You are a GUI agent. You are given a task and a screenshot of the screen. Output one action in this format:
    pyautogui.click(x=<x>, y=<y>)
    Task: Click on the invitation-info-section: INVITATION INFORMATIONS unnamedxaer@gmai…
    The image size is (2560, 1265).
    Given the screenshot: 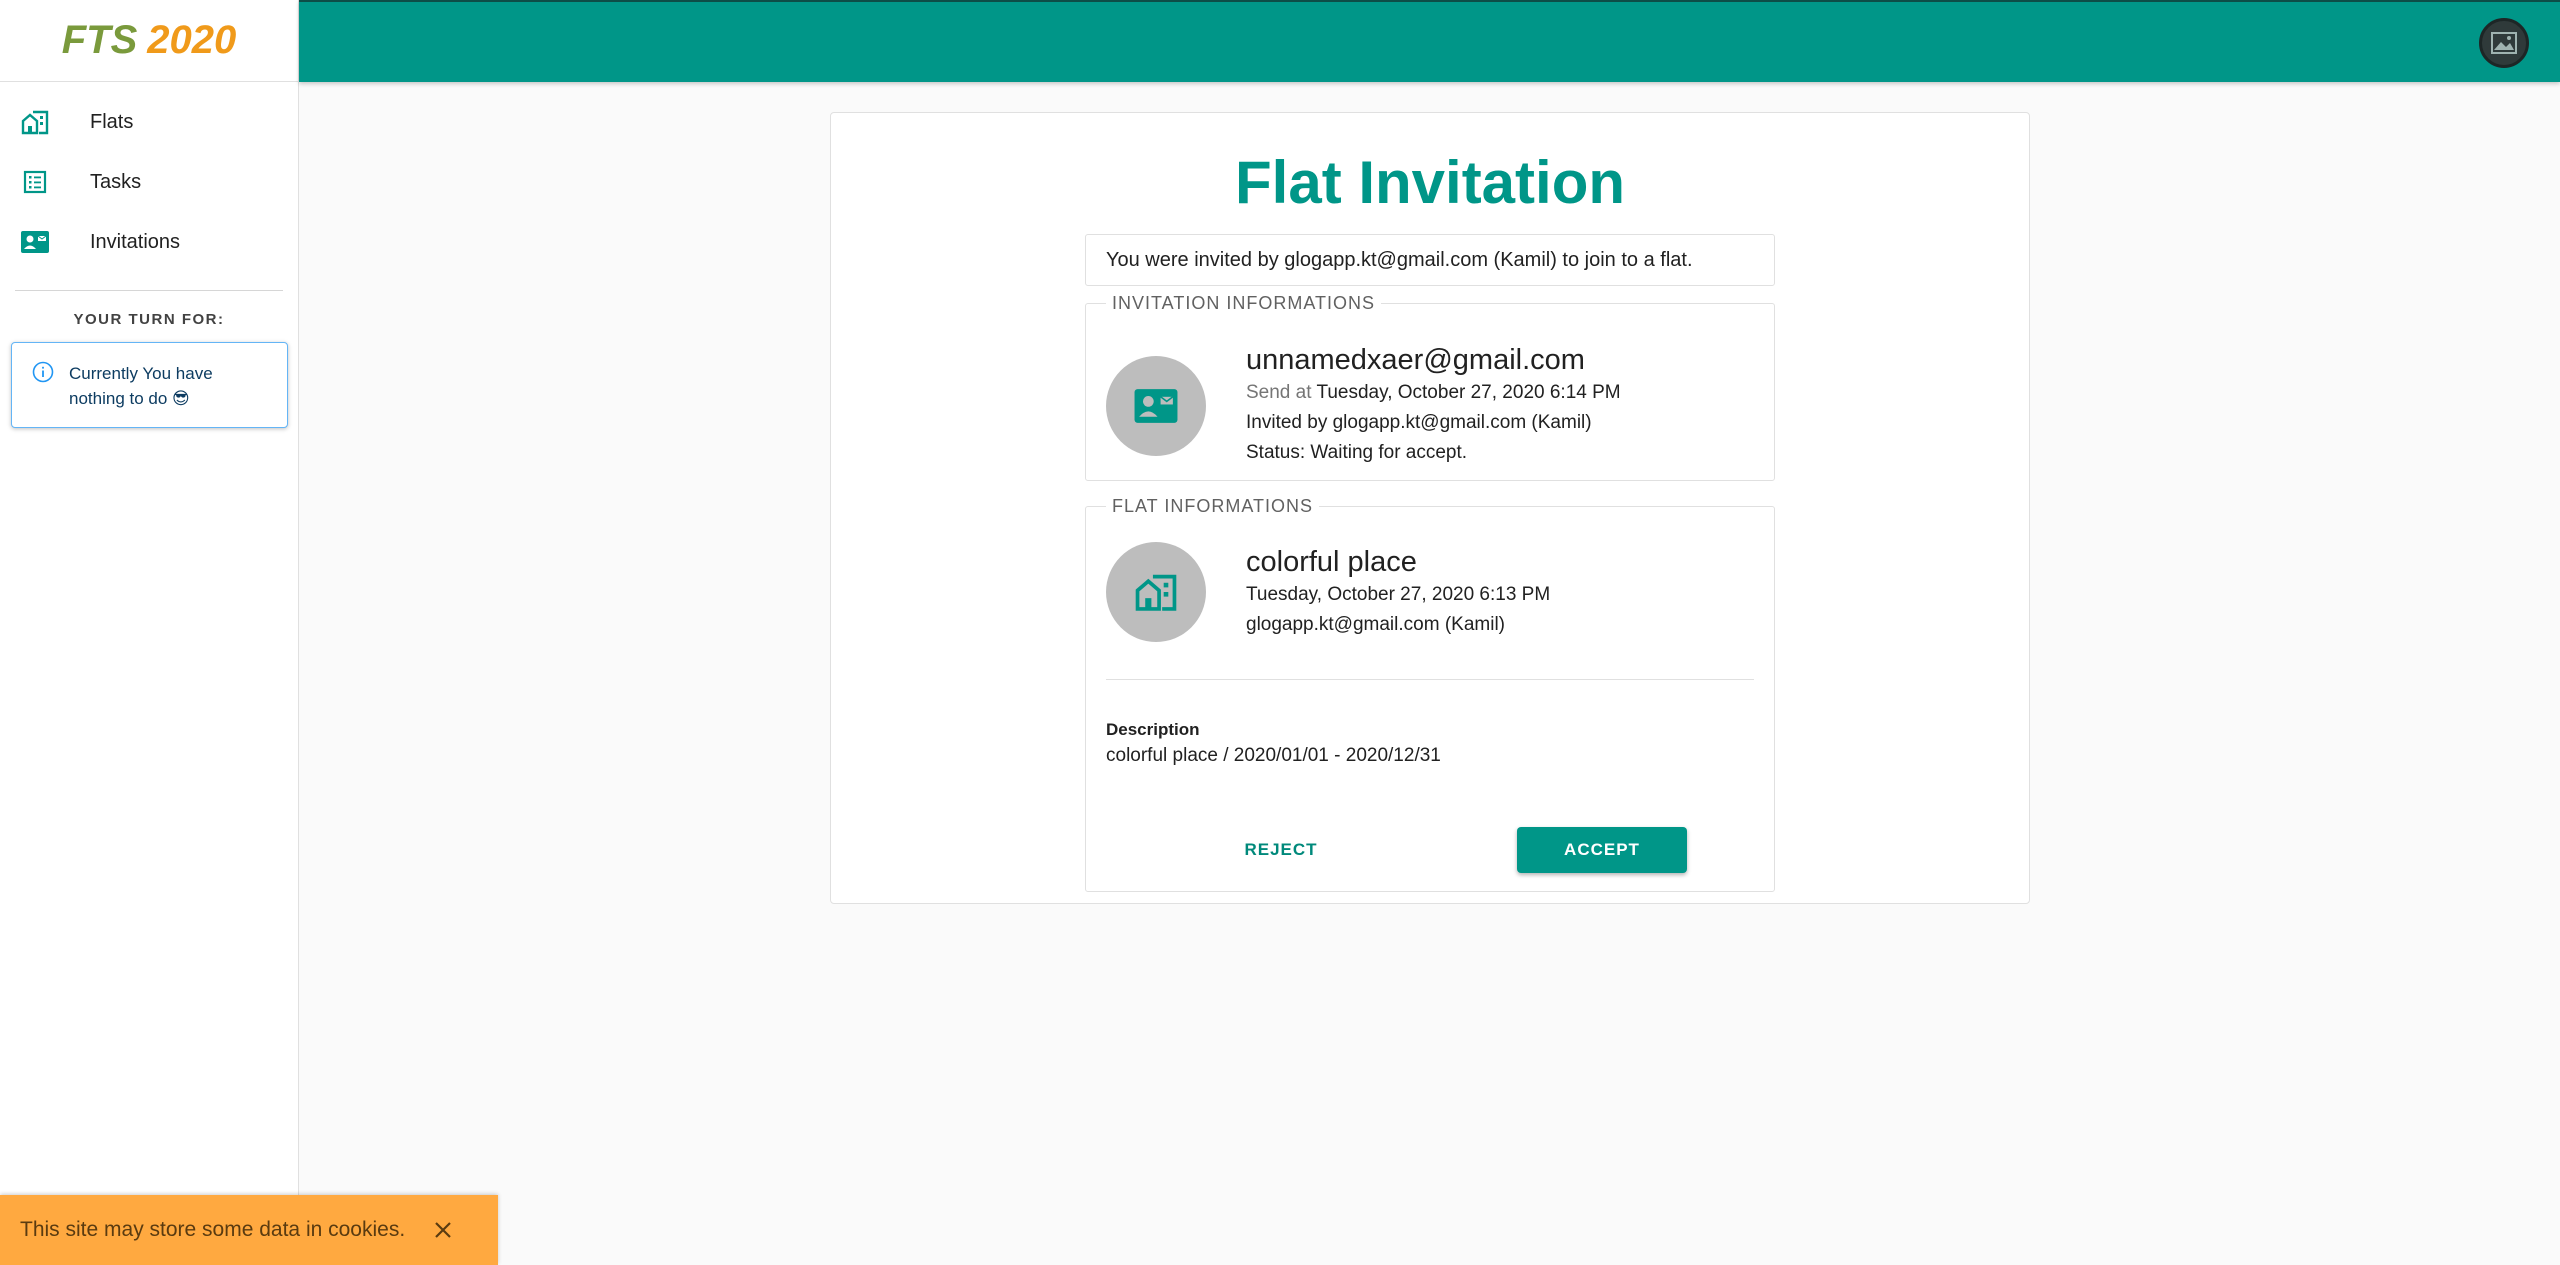 What is the action you would take?
    pyautogui.click(x=1430, y=387)
    